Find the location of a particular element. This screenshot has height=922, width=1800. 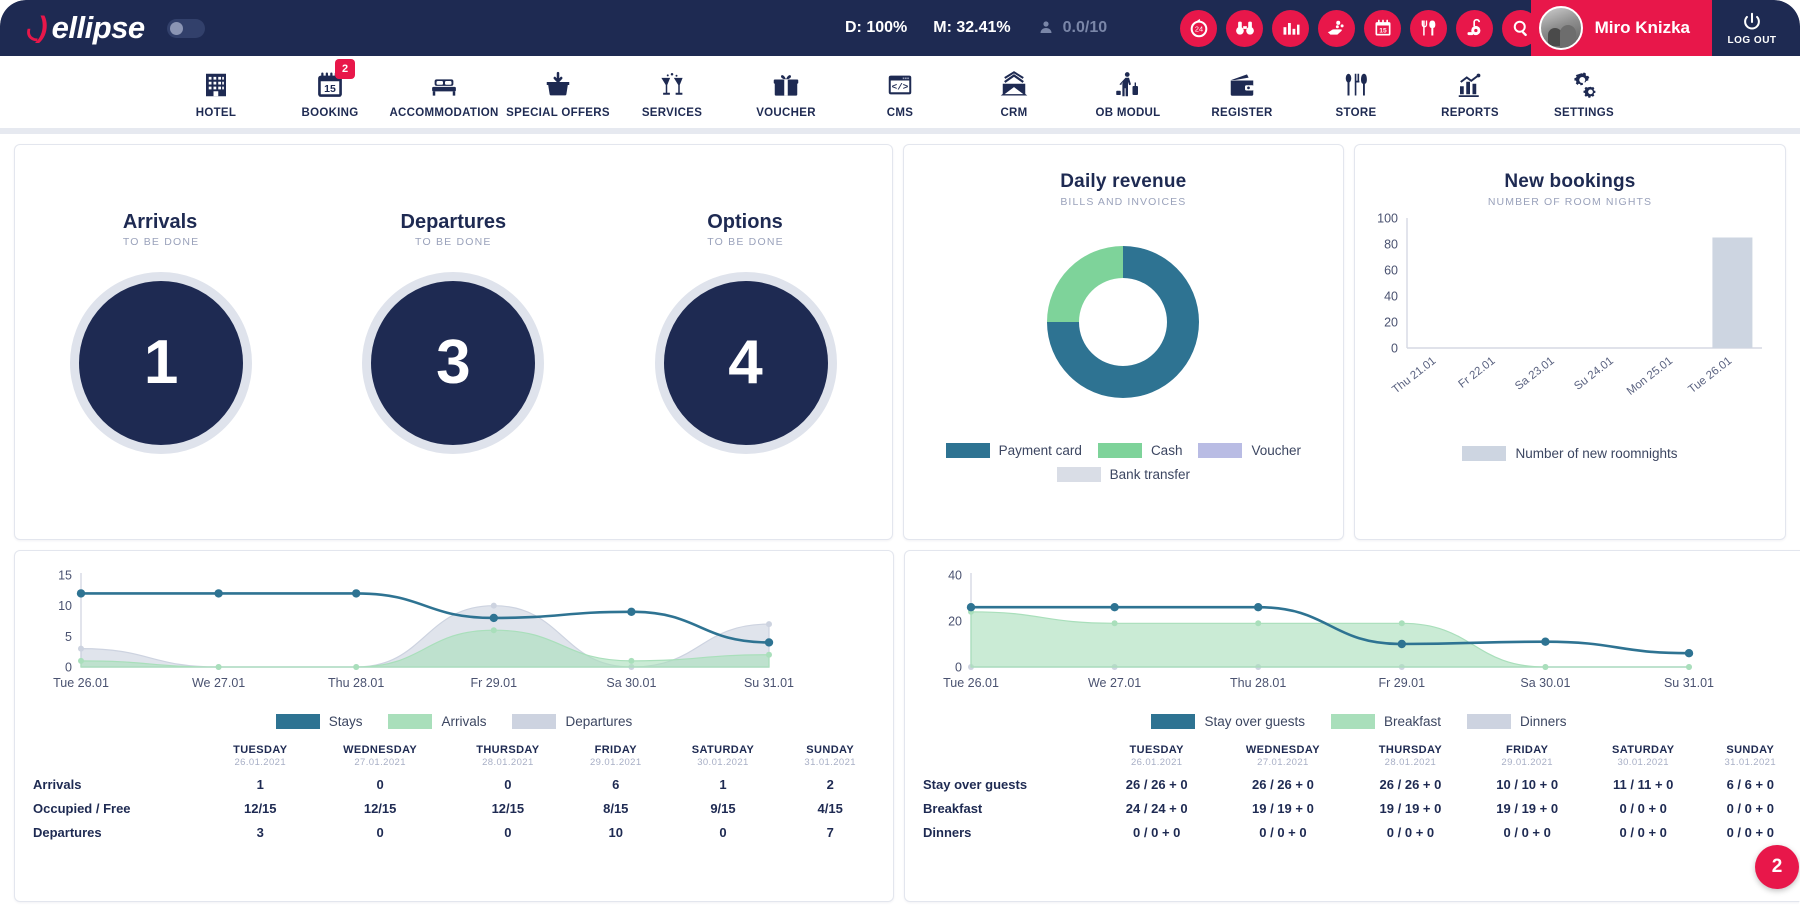

restaurant-icon is located at coordinates (1428, 28).